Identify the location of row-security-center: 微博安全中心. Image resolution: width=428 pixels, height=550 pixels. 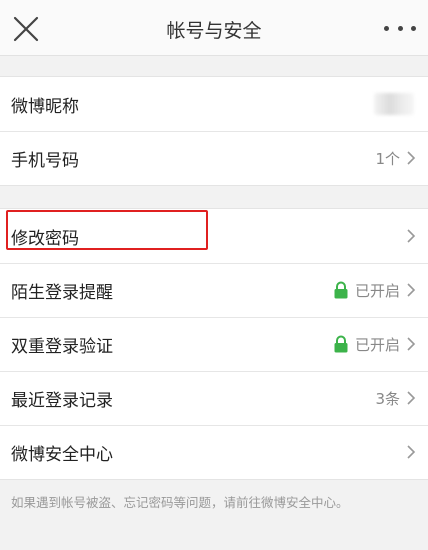
(214, 452).